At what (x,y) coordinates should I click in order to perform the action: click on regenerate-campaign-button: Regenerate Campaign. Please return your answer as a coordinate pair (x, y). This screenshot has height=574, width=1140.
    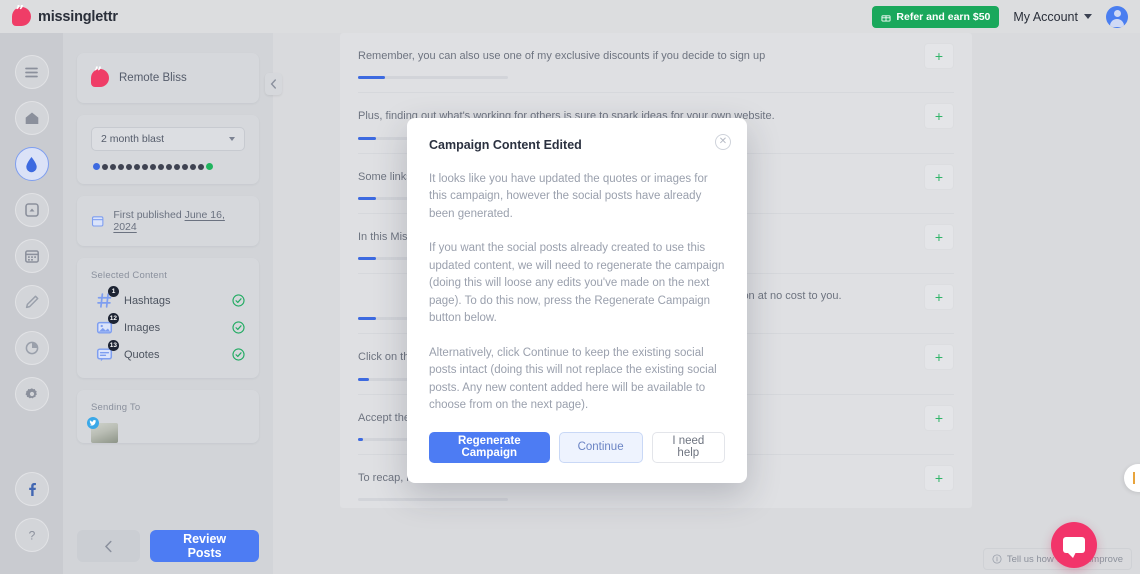
    Looking at the image, I should click on (489, 447).